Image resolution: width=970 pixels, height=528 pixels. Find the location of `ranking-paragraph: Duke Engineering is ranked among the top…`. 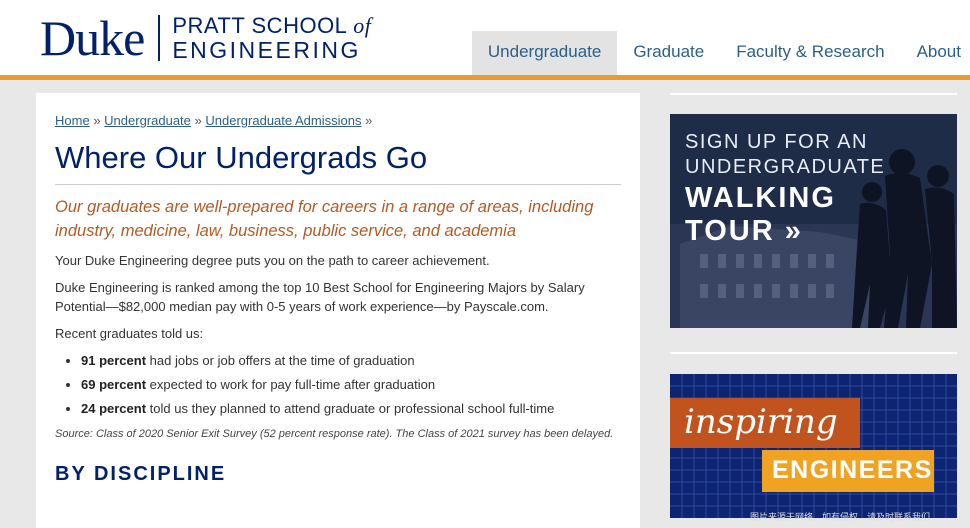

ranking-paragraph: Duke Engineering is ranked among the top… is located at coordinates (320, 297).